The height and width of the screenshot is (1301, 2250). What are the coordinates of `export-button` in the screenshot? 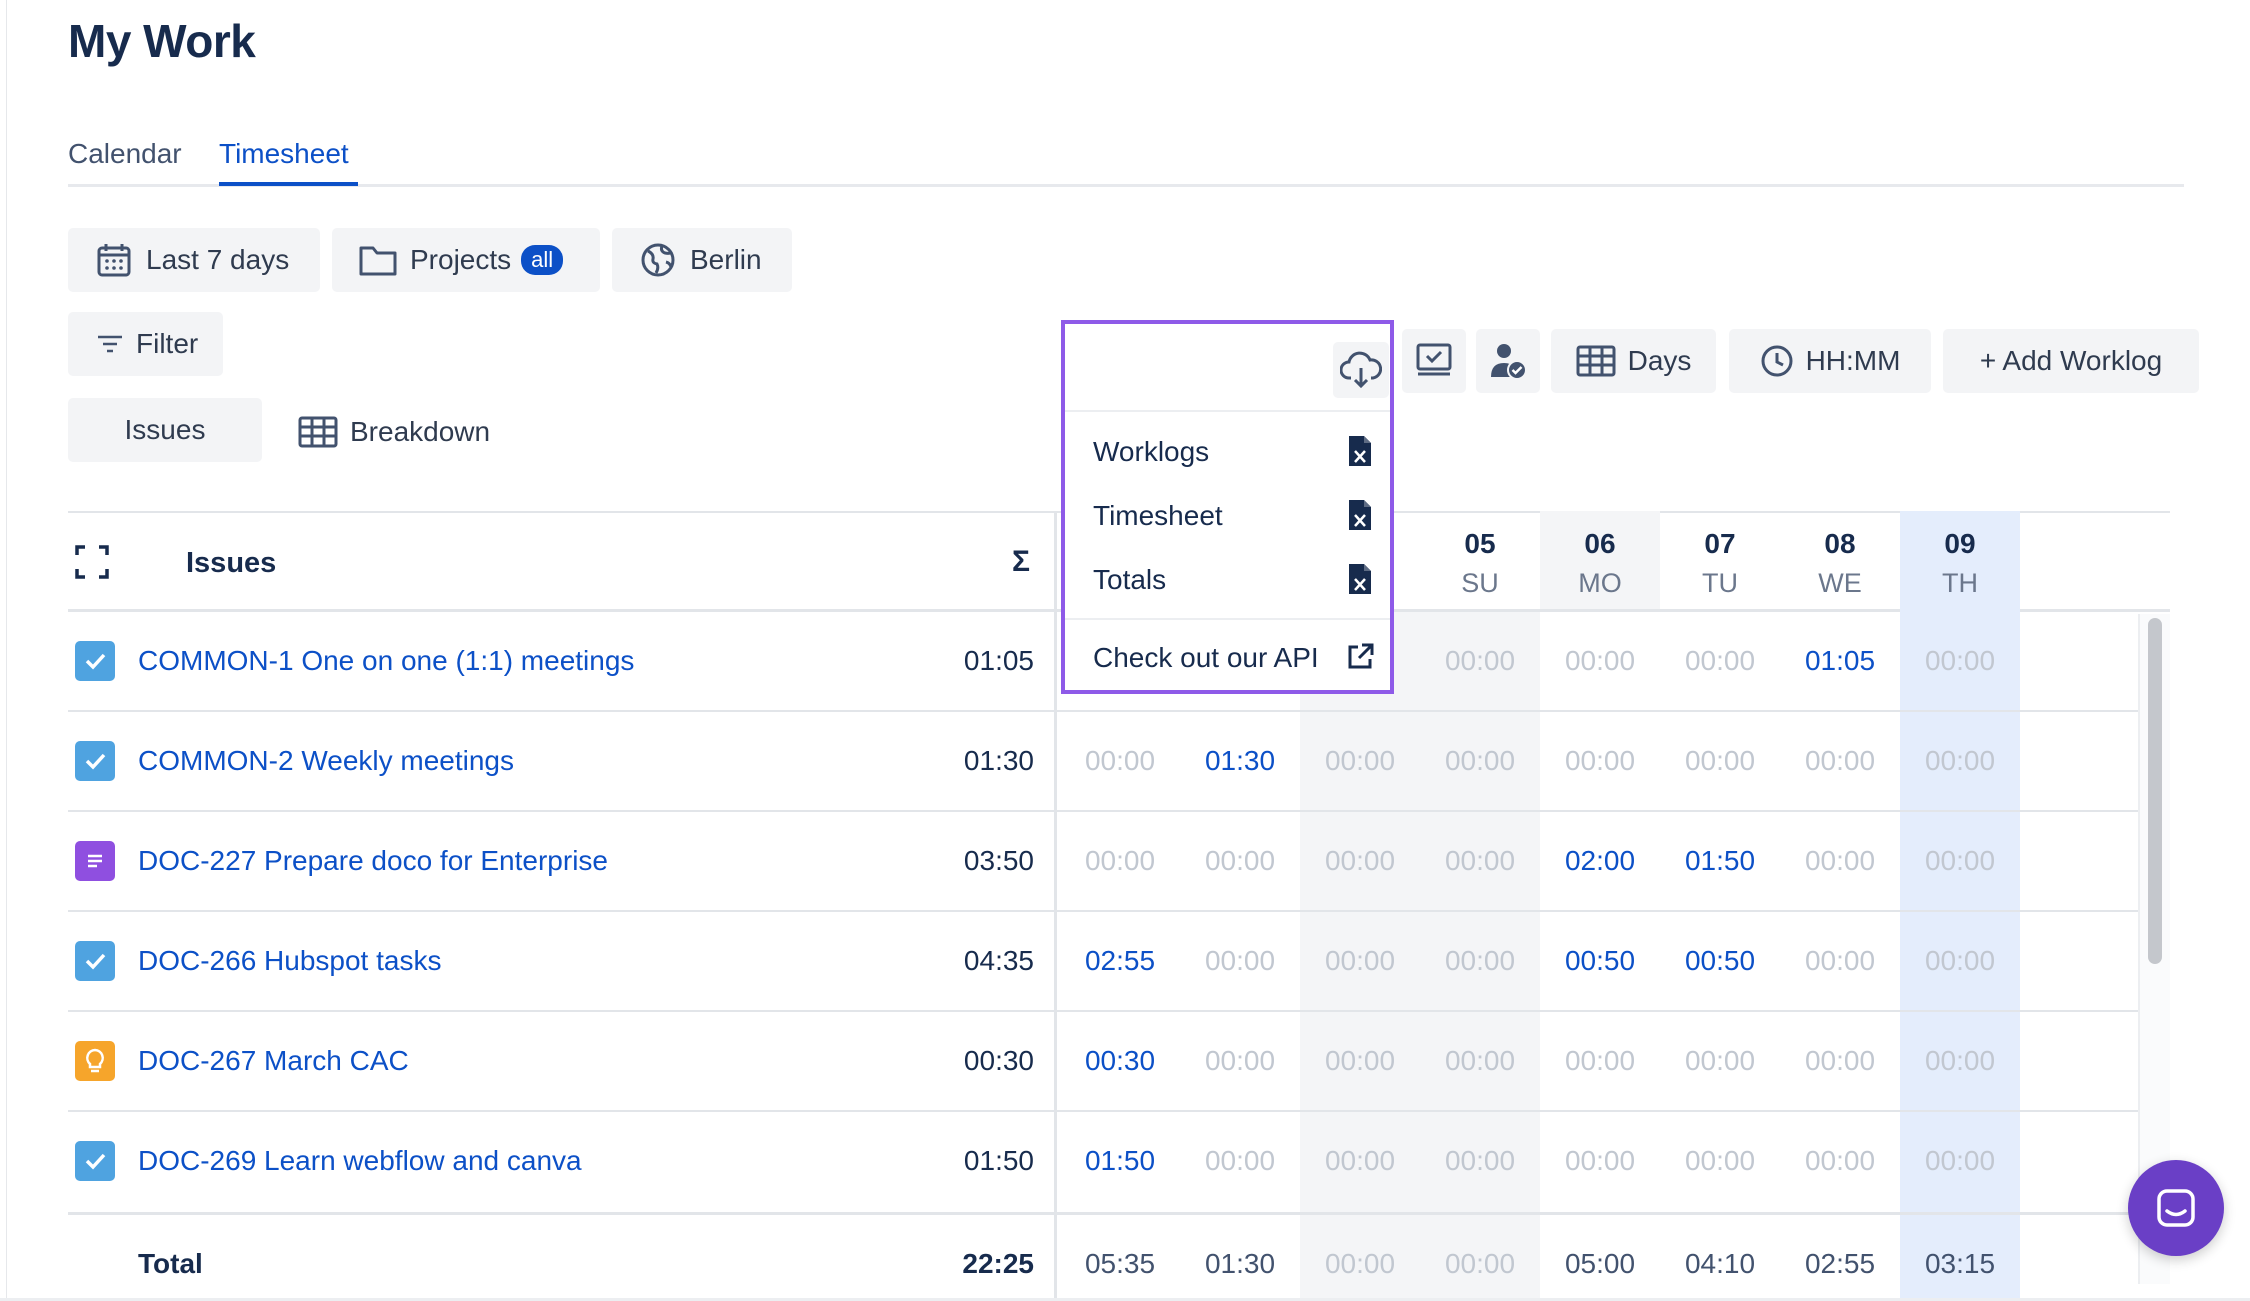 It's located at (1361, 370).